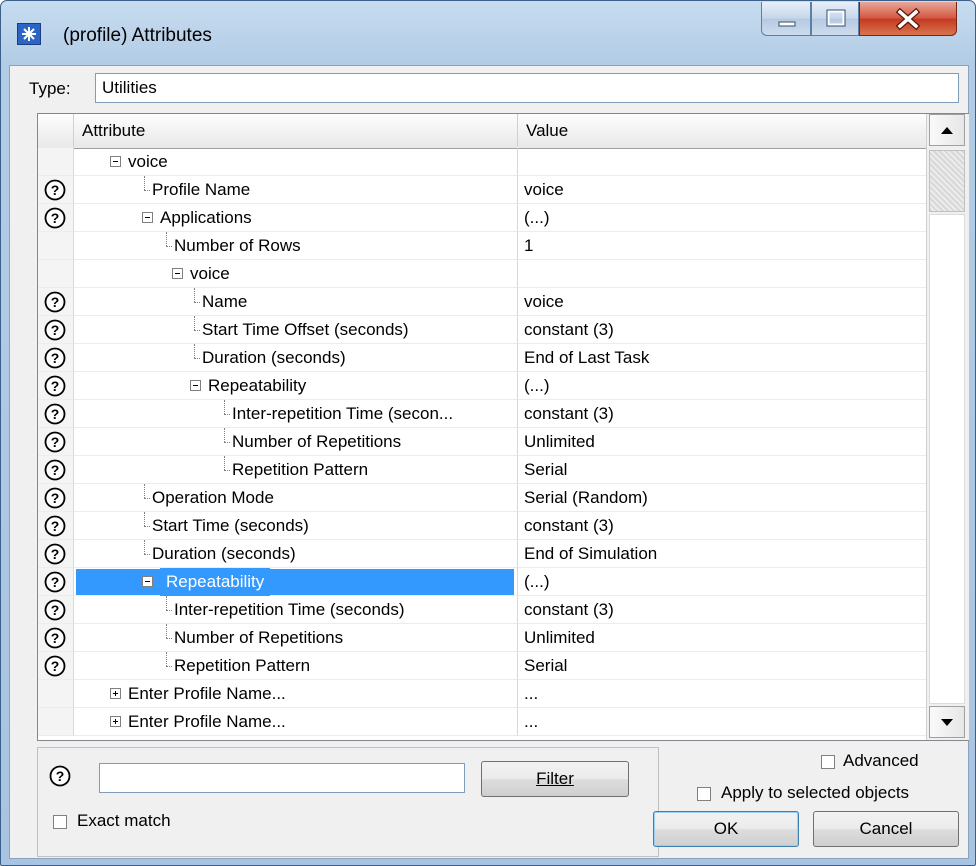 The width and height of the screenshot is (976, 866). Describe the element at coordinates (722, 358) in the screenshot. I see `value-cell: End of Last Task` at that location.